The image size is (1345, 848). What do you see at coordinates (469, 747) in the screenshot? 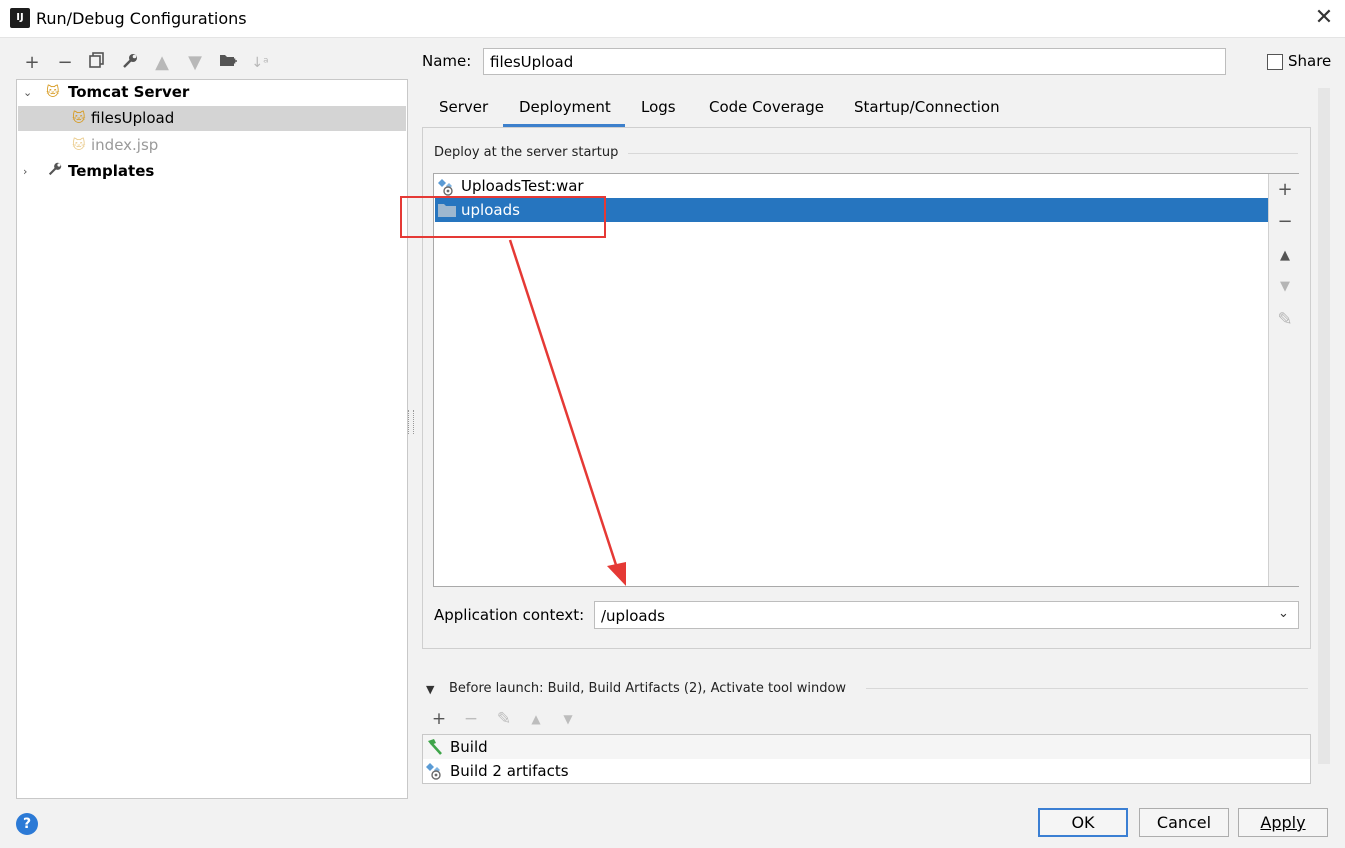
I see `list-item-label: Build` at bounding box center [469, 747].